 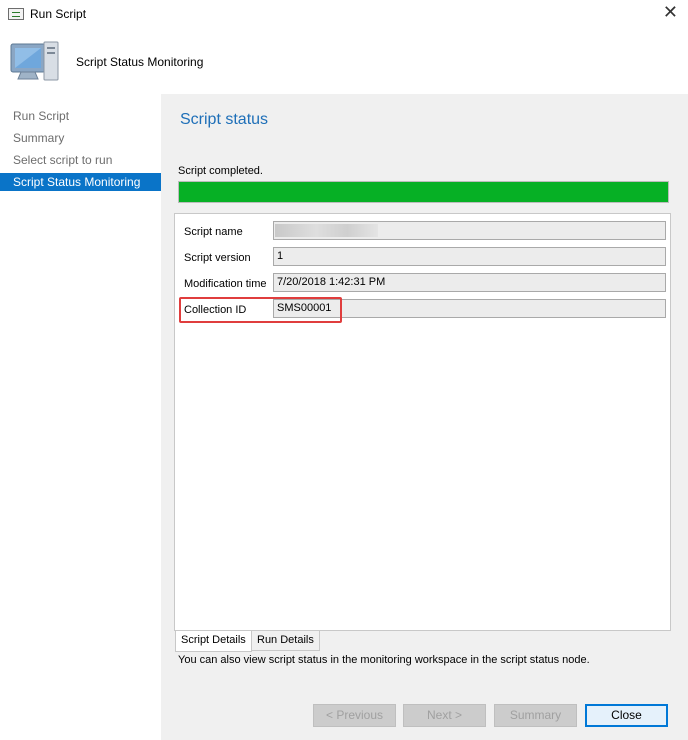 I want to click on script-version-field: 1, so click(x=469, y=256).